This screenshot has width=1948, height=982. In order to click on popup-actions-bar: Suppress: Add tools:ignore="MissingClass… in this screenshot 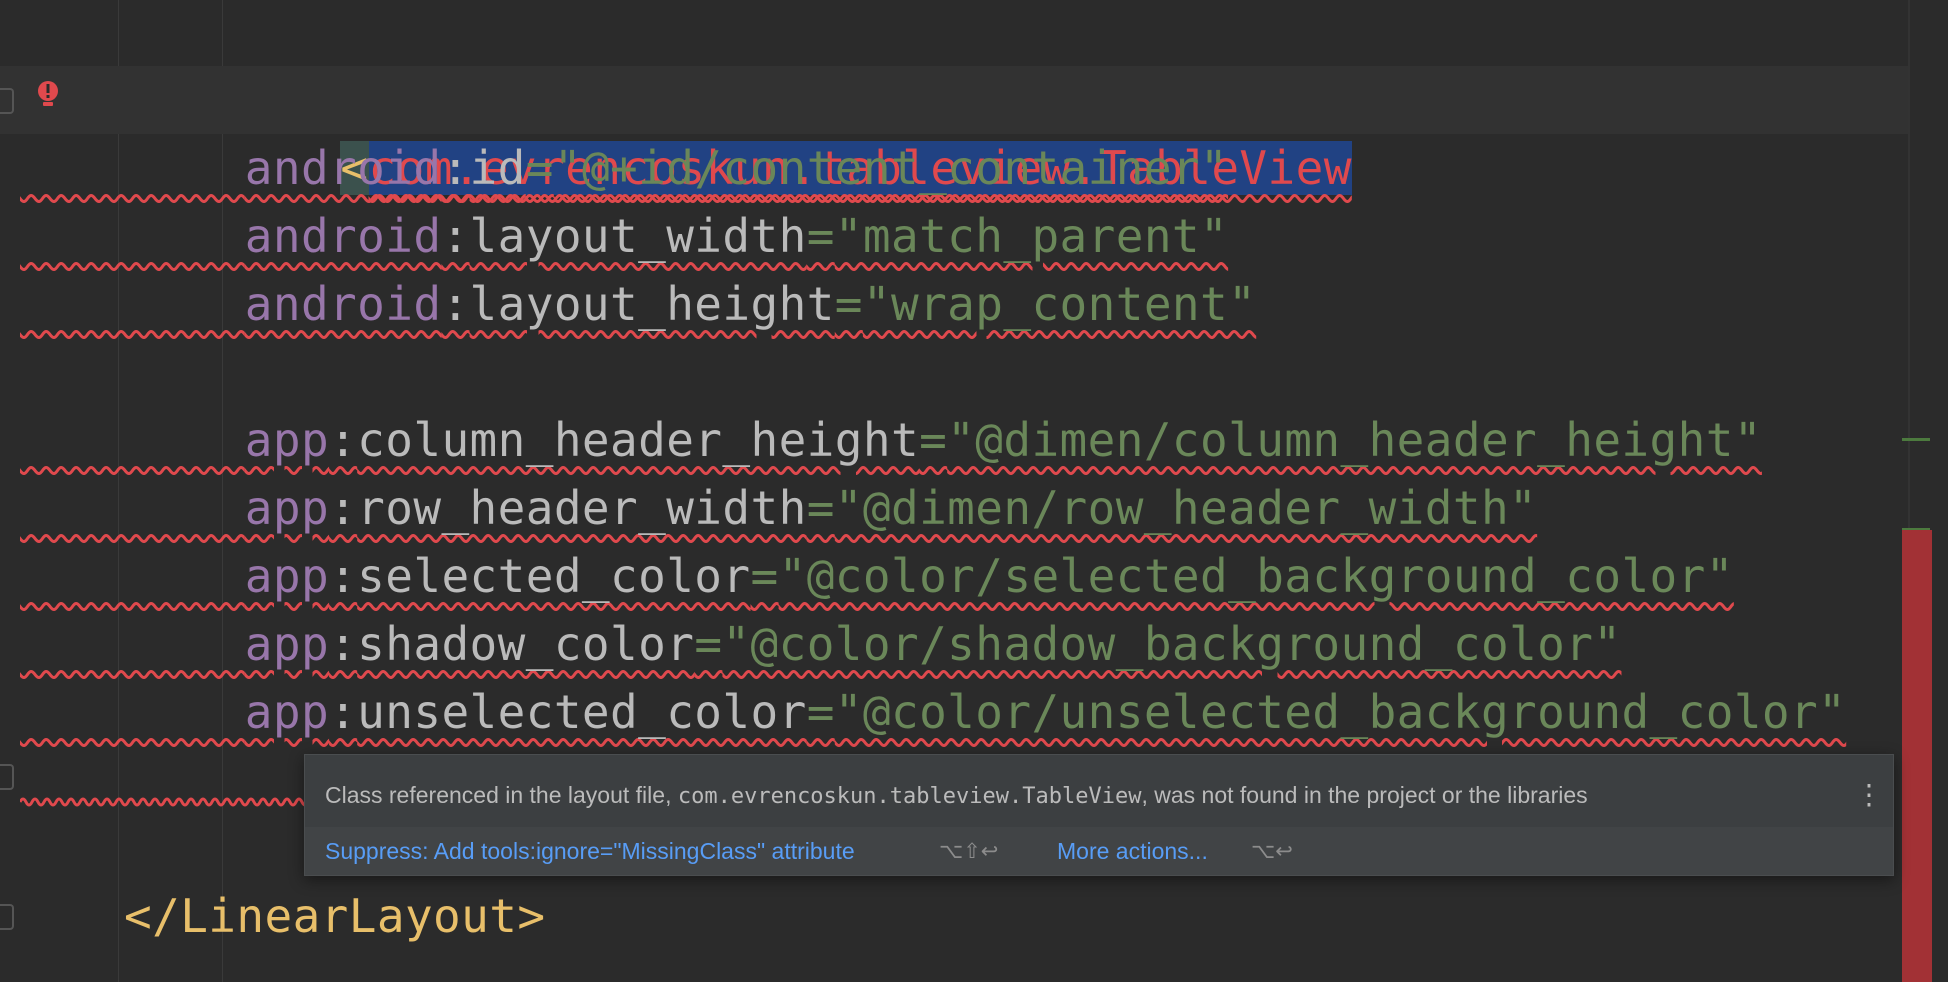, I will do `click(1099, 851)`.